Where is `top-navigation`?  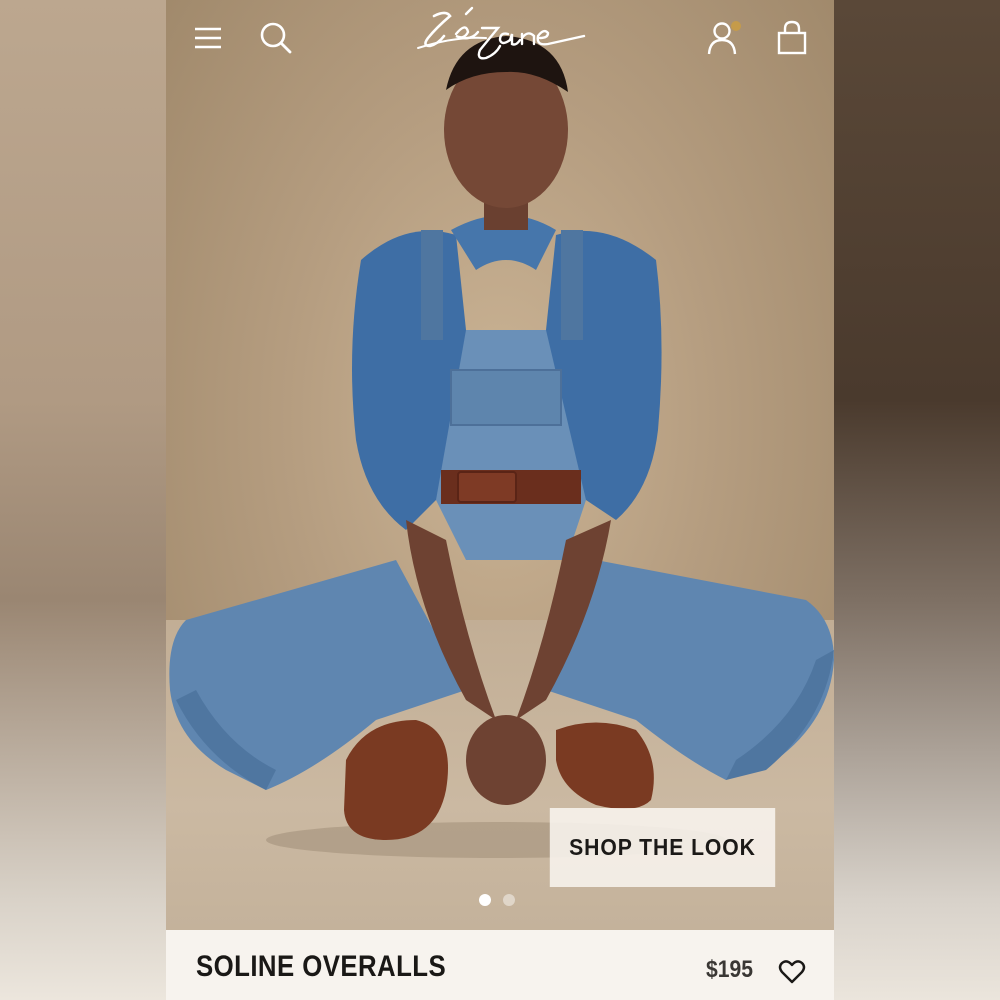 top-navigation is located at coordinates (500, 40).